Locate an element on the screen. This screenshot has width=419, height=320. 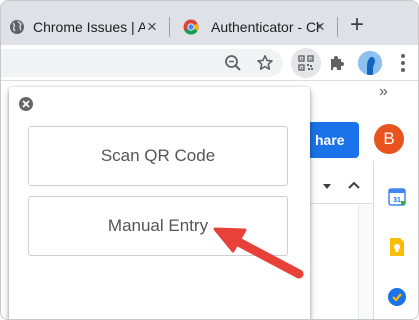
tab-authenticator: Authenticator - Ch × is located at coordinates (254, 27).